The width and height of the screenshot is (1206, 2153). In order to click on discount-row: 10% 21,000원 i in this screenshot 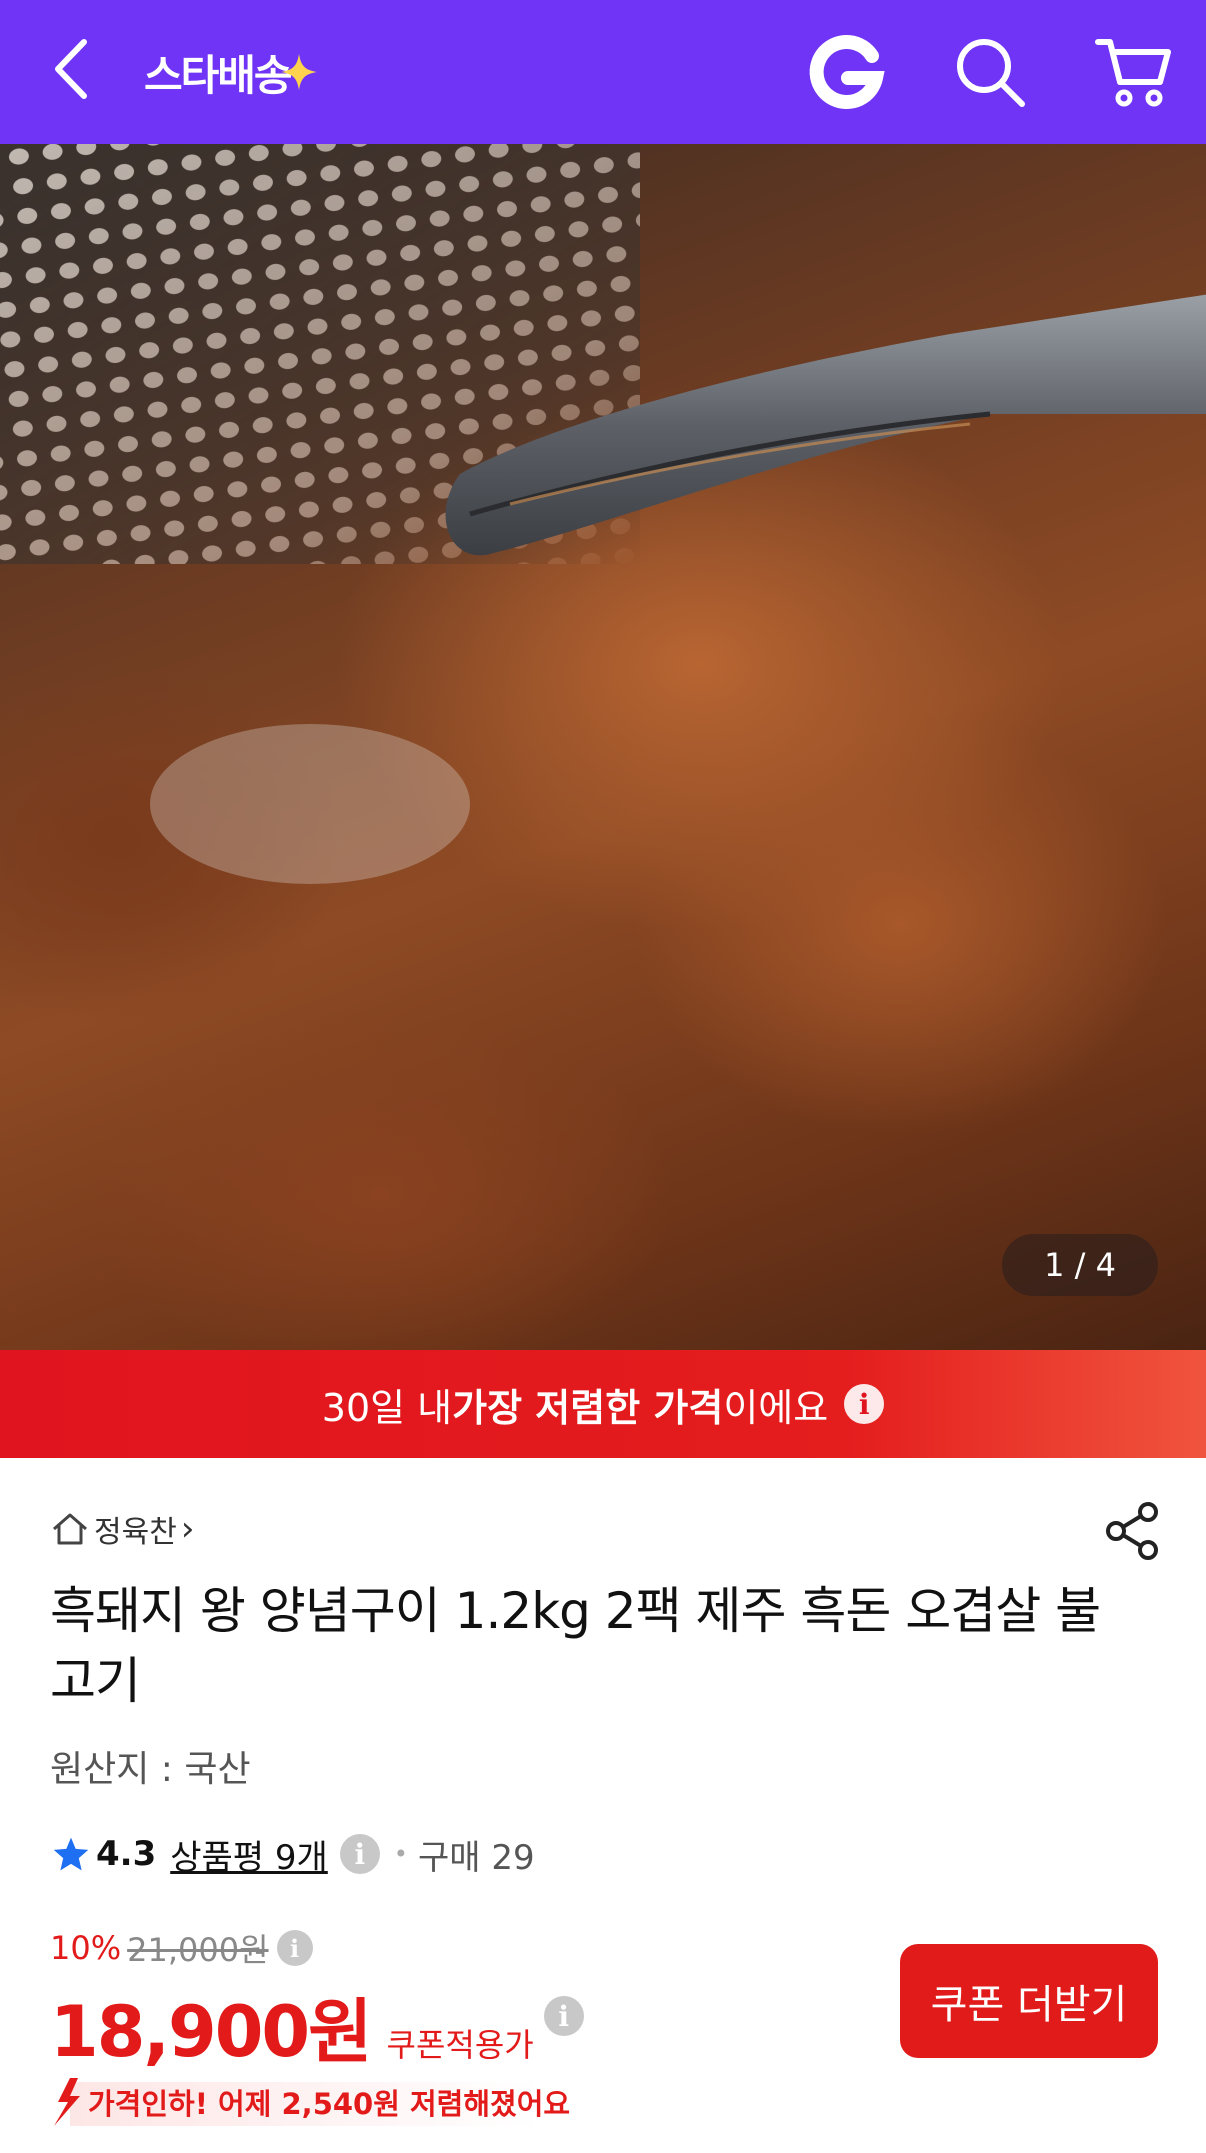, I will do `click(181, 1948)`.